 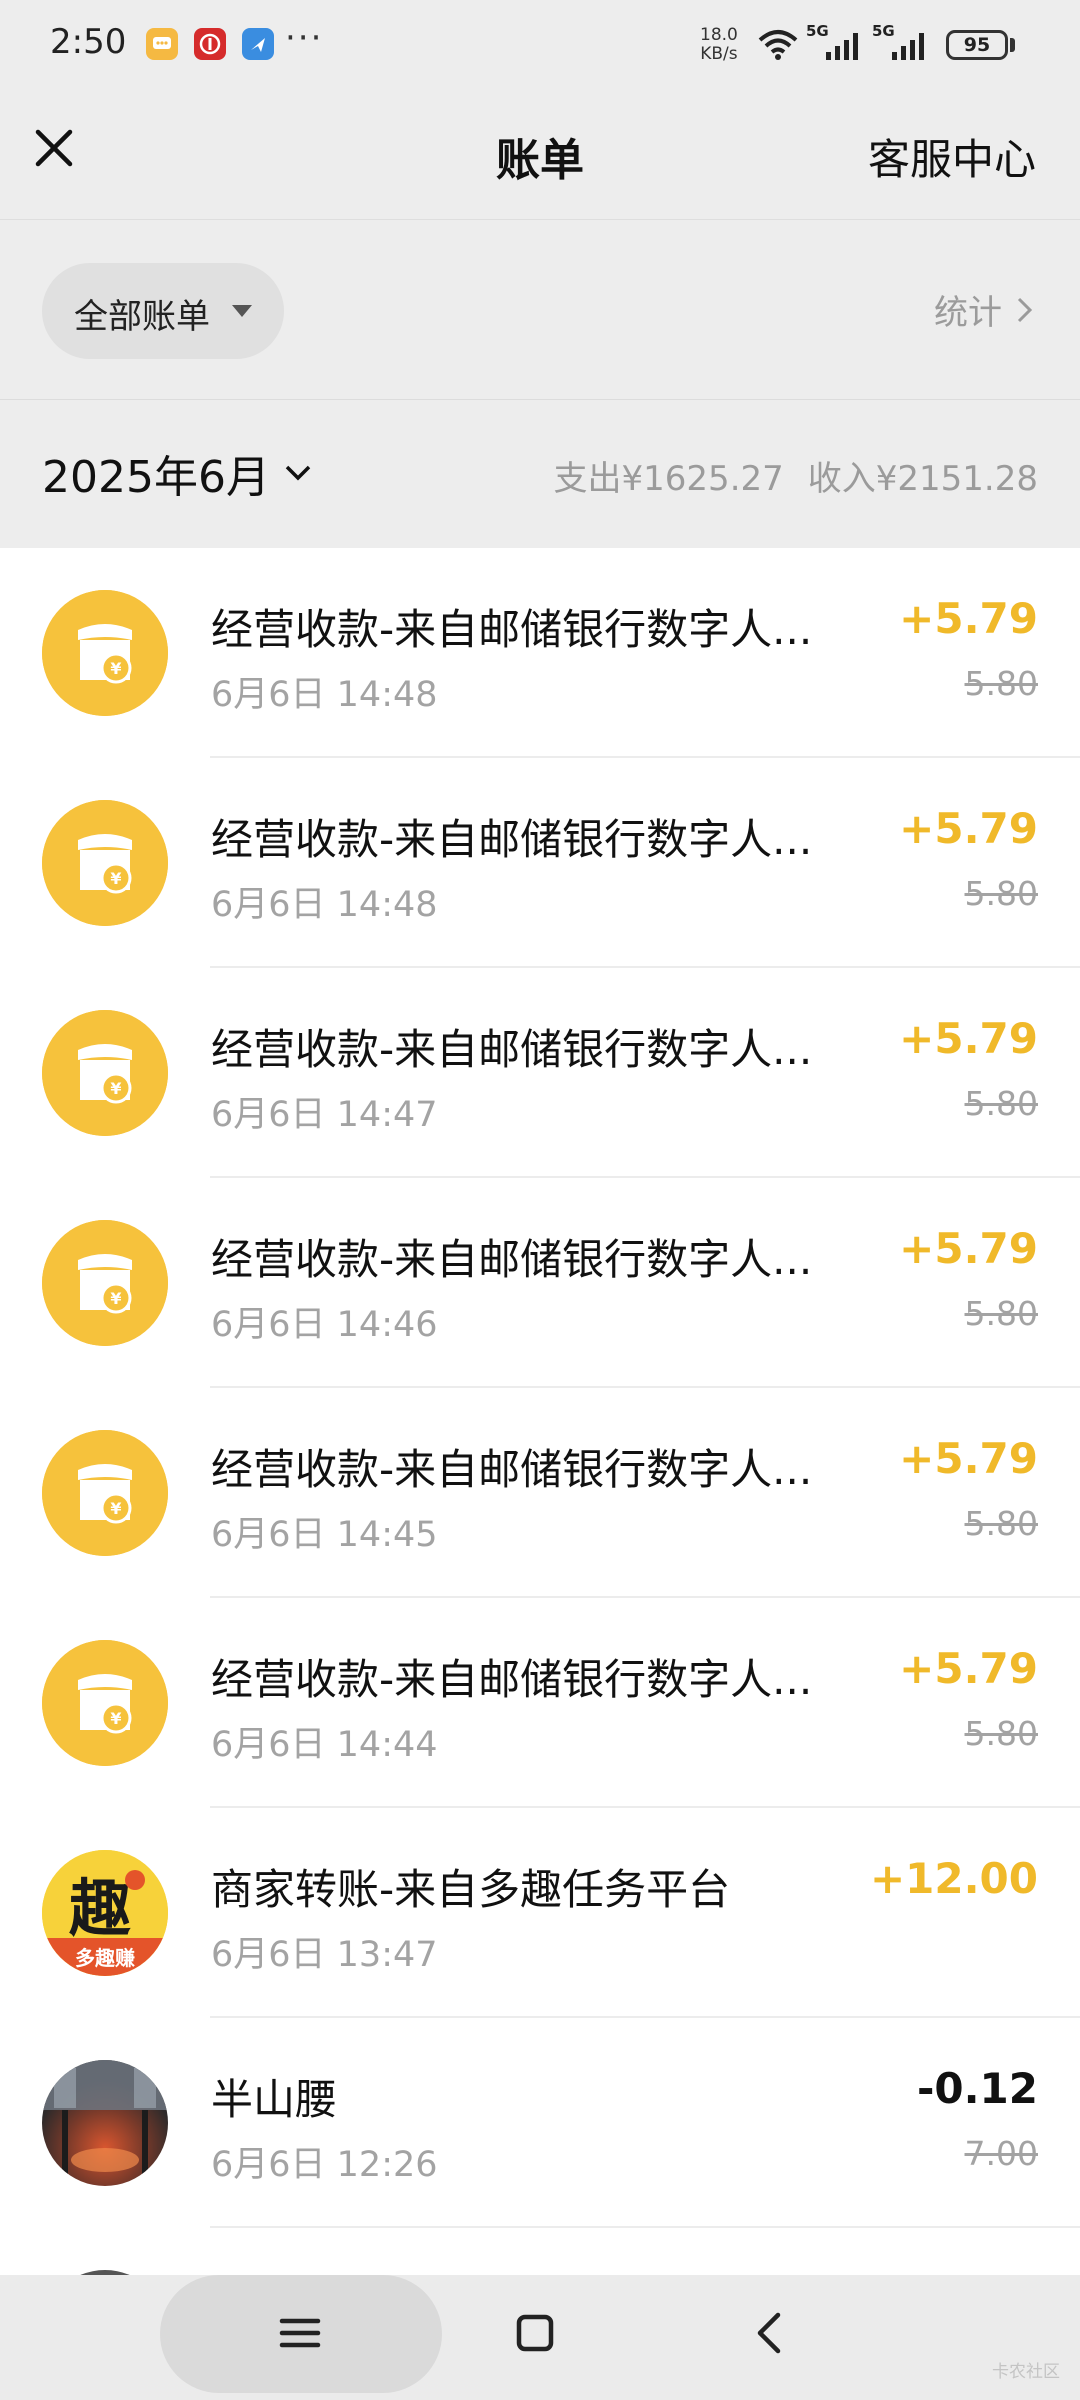 I want to click on bill-type-filter-label: 全部账单, so click(x=142, y=317).